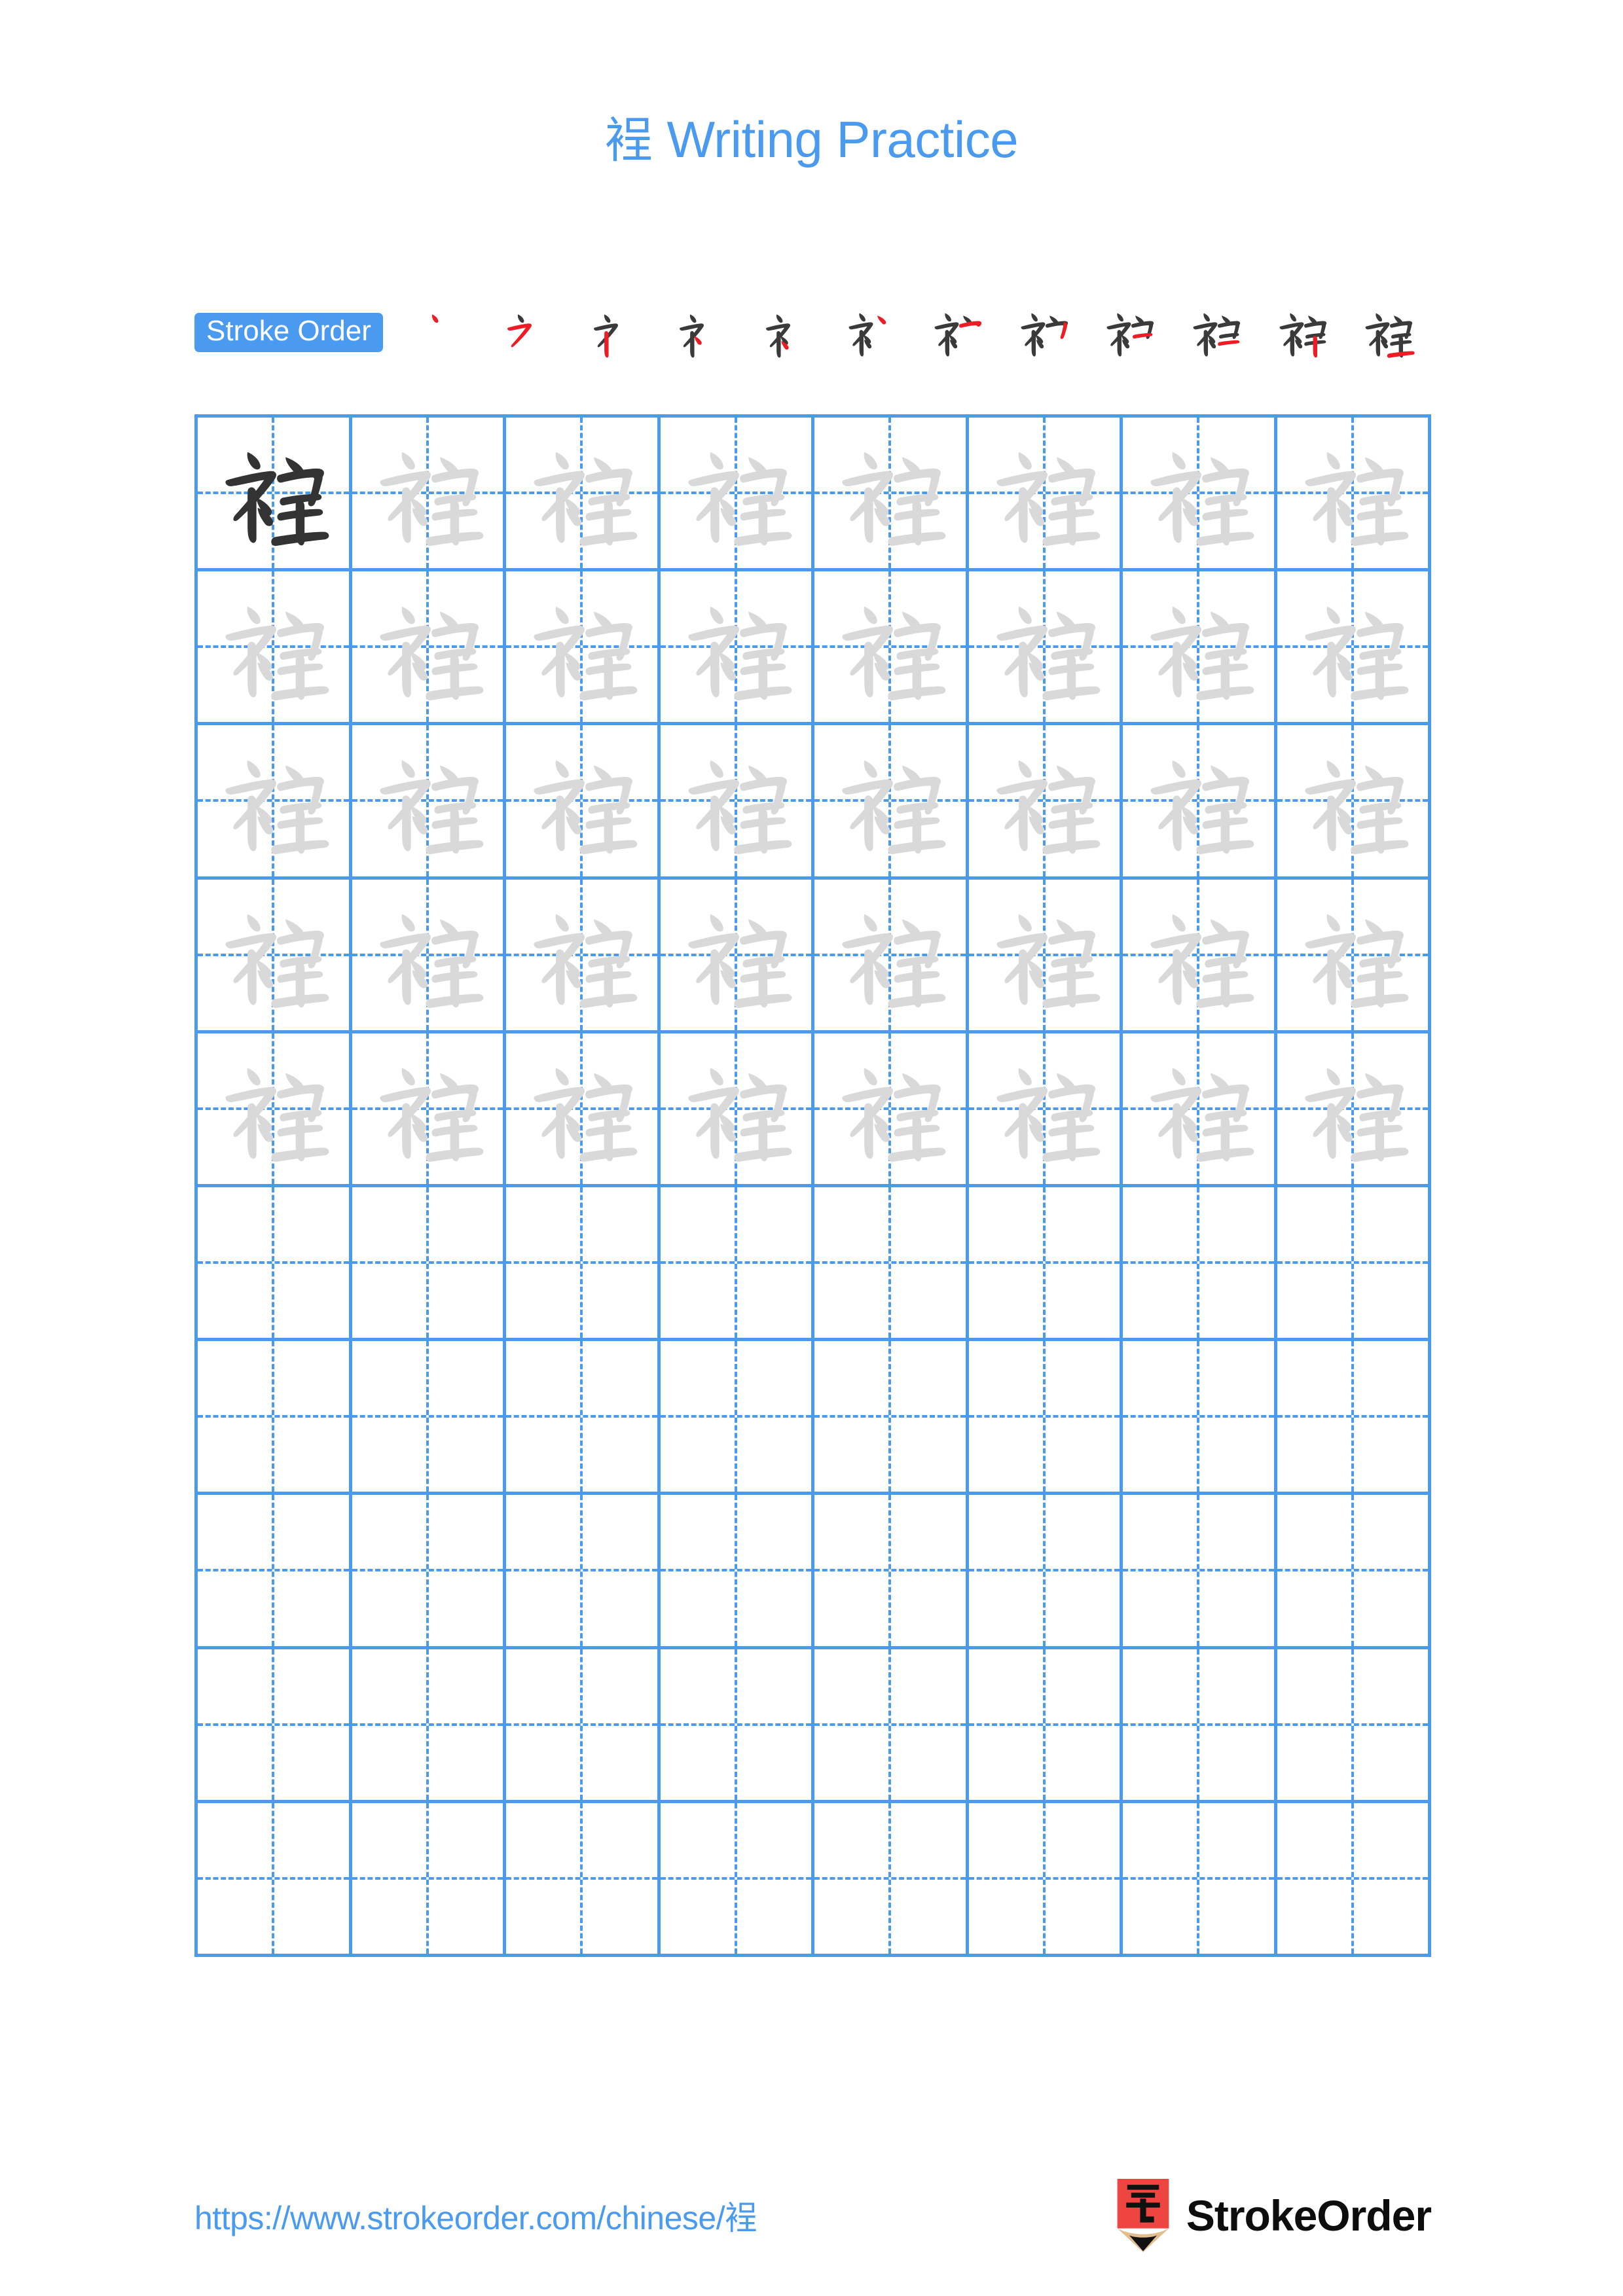 Image resolution: width=1623 pixels, height=2296 pixels. I want to click on practice-cell-r1c7, so click(1200, 495).